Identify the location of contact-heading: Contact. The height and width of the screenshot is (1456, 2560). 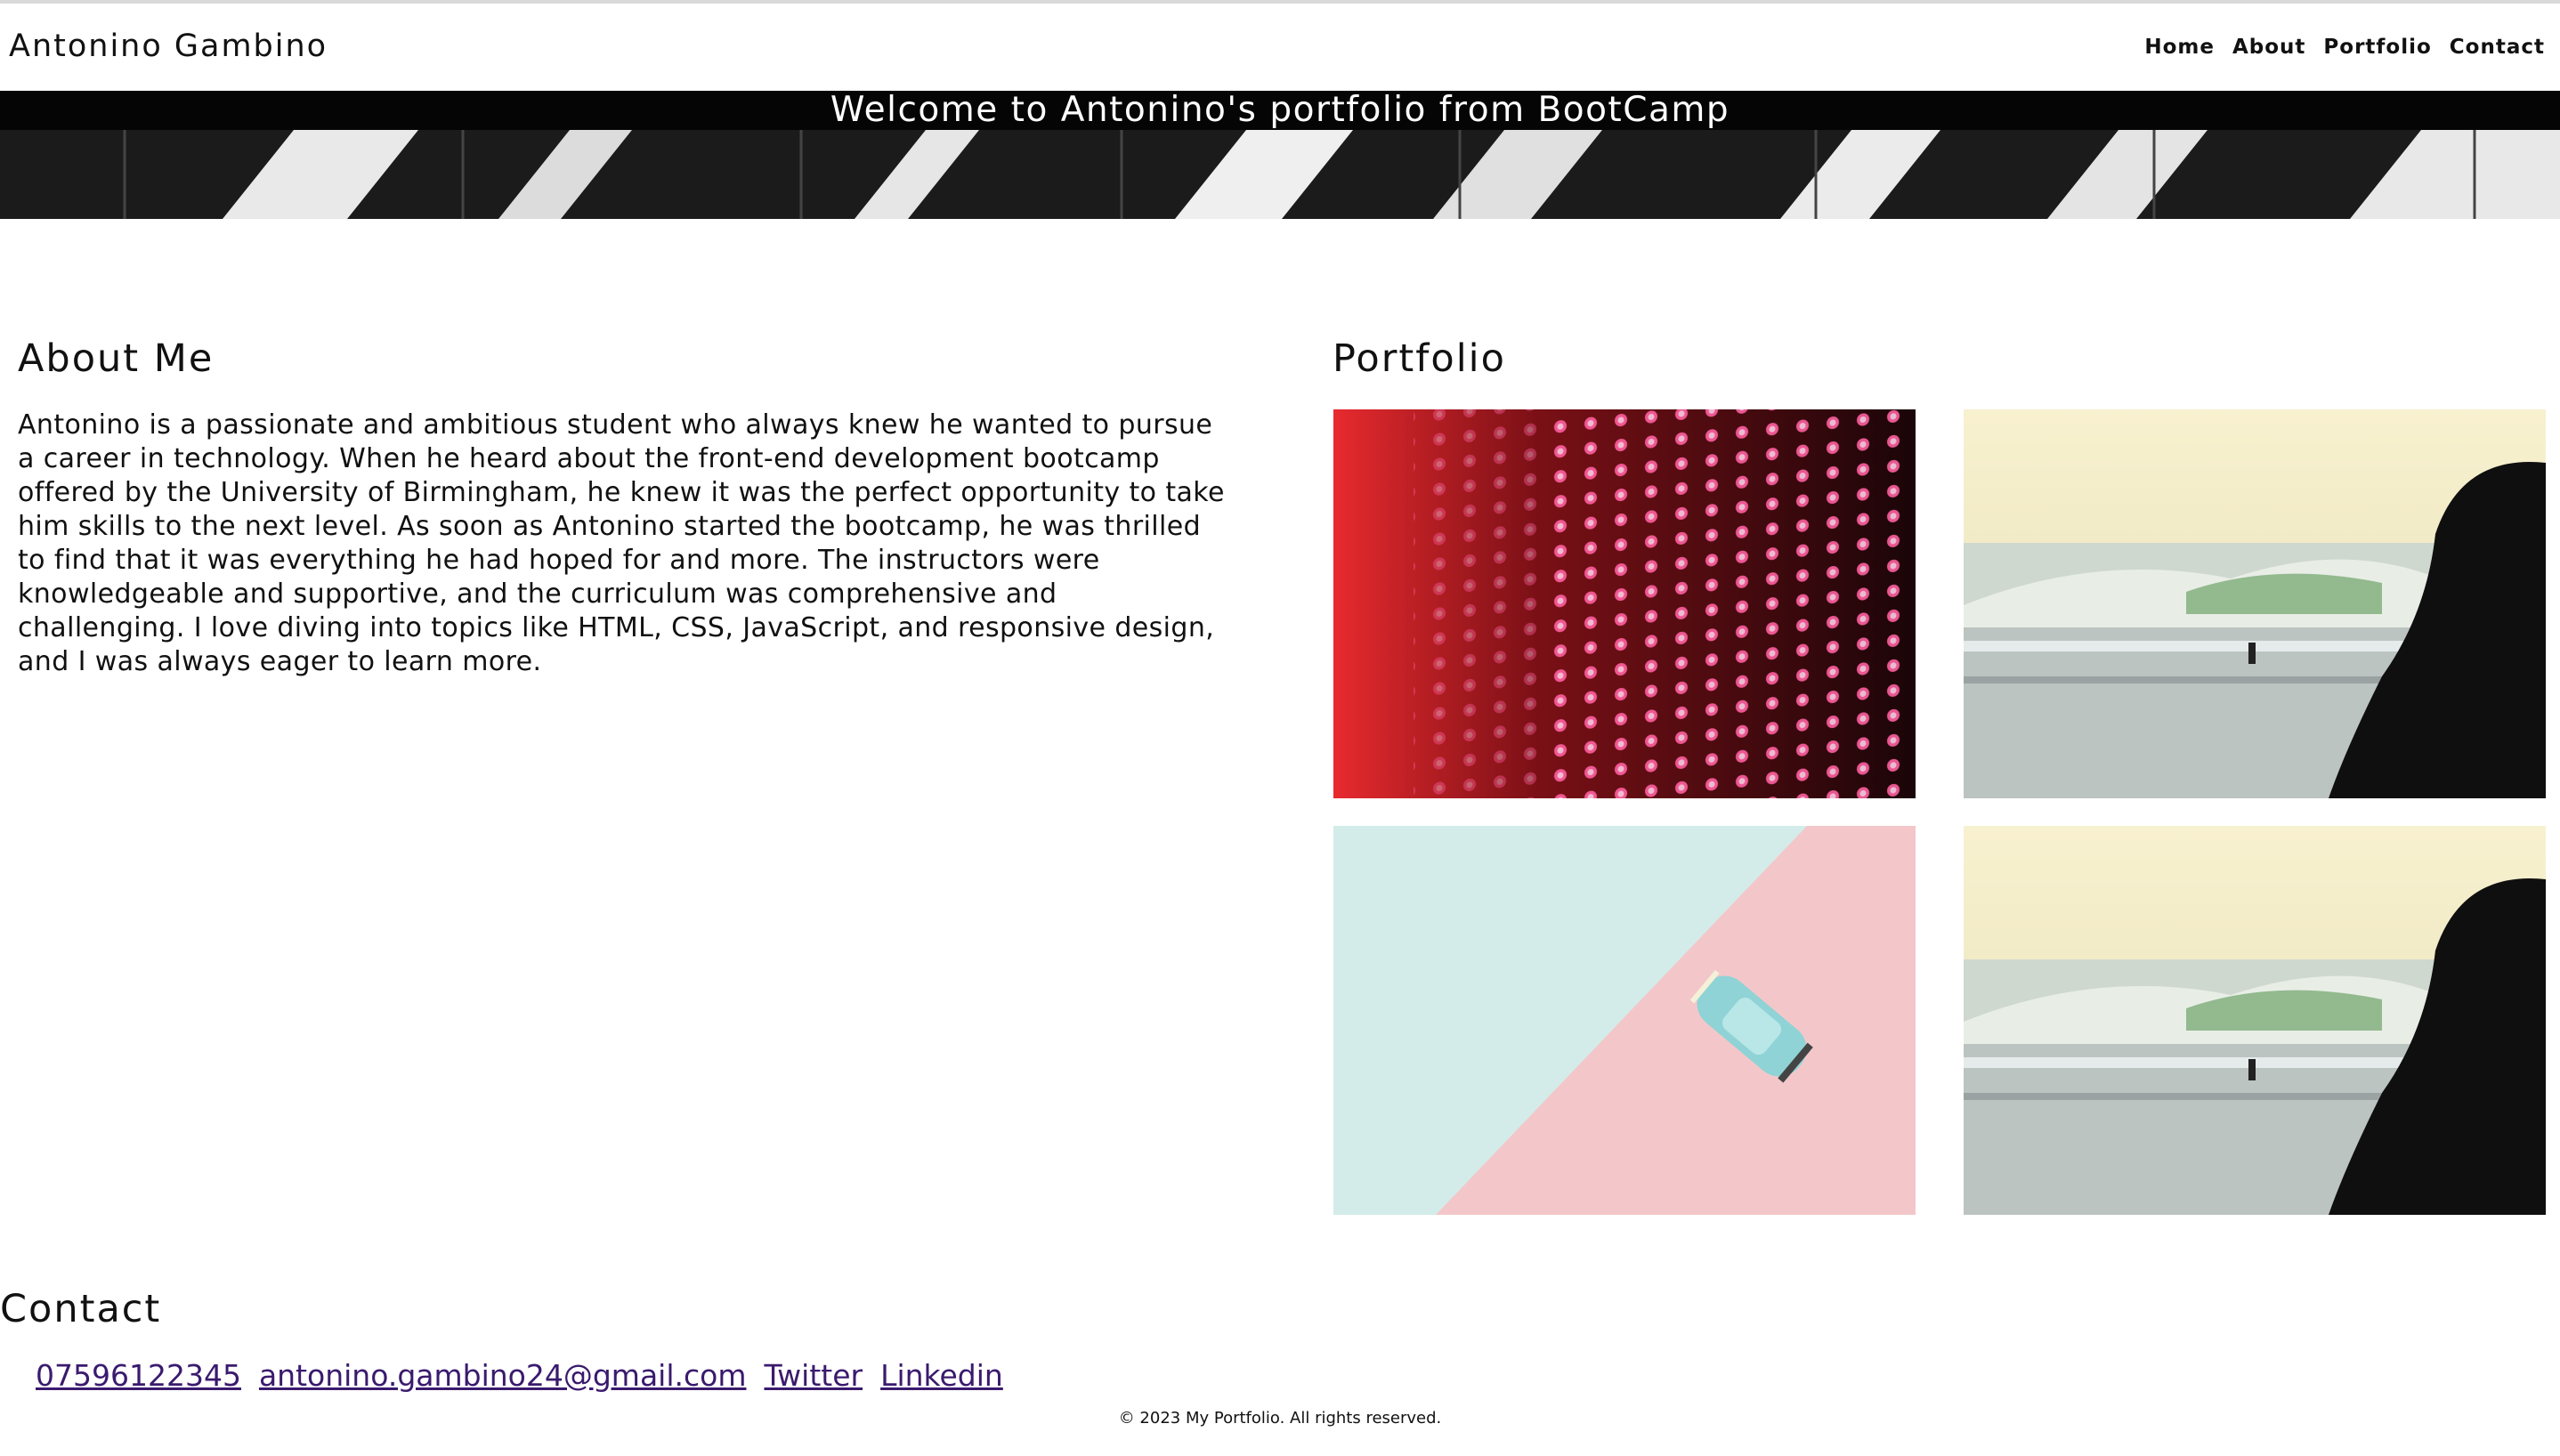
(81, 1309).